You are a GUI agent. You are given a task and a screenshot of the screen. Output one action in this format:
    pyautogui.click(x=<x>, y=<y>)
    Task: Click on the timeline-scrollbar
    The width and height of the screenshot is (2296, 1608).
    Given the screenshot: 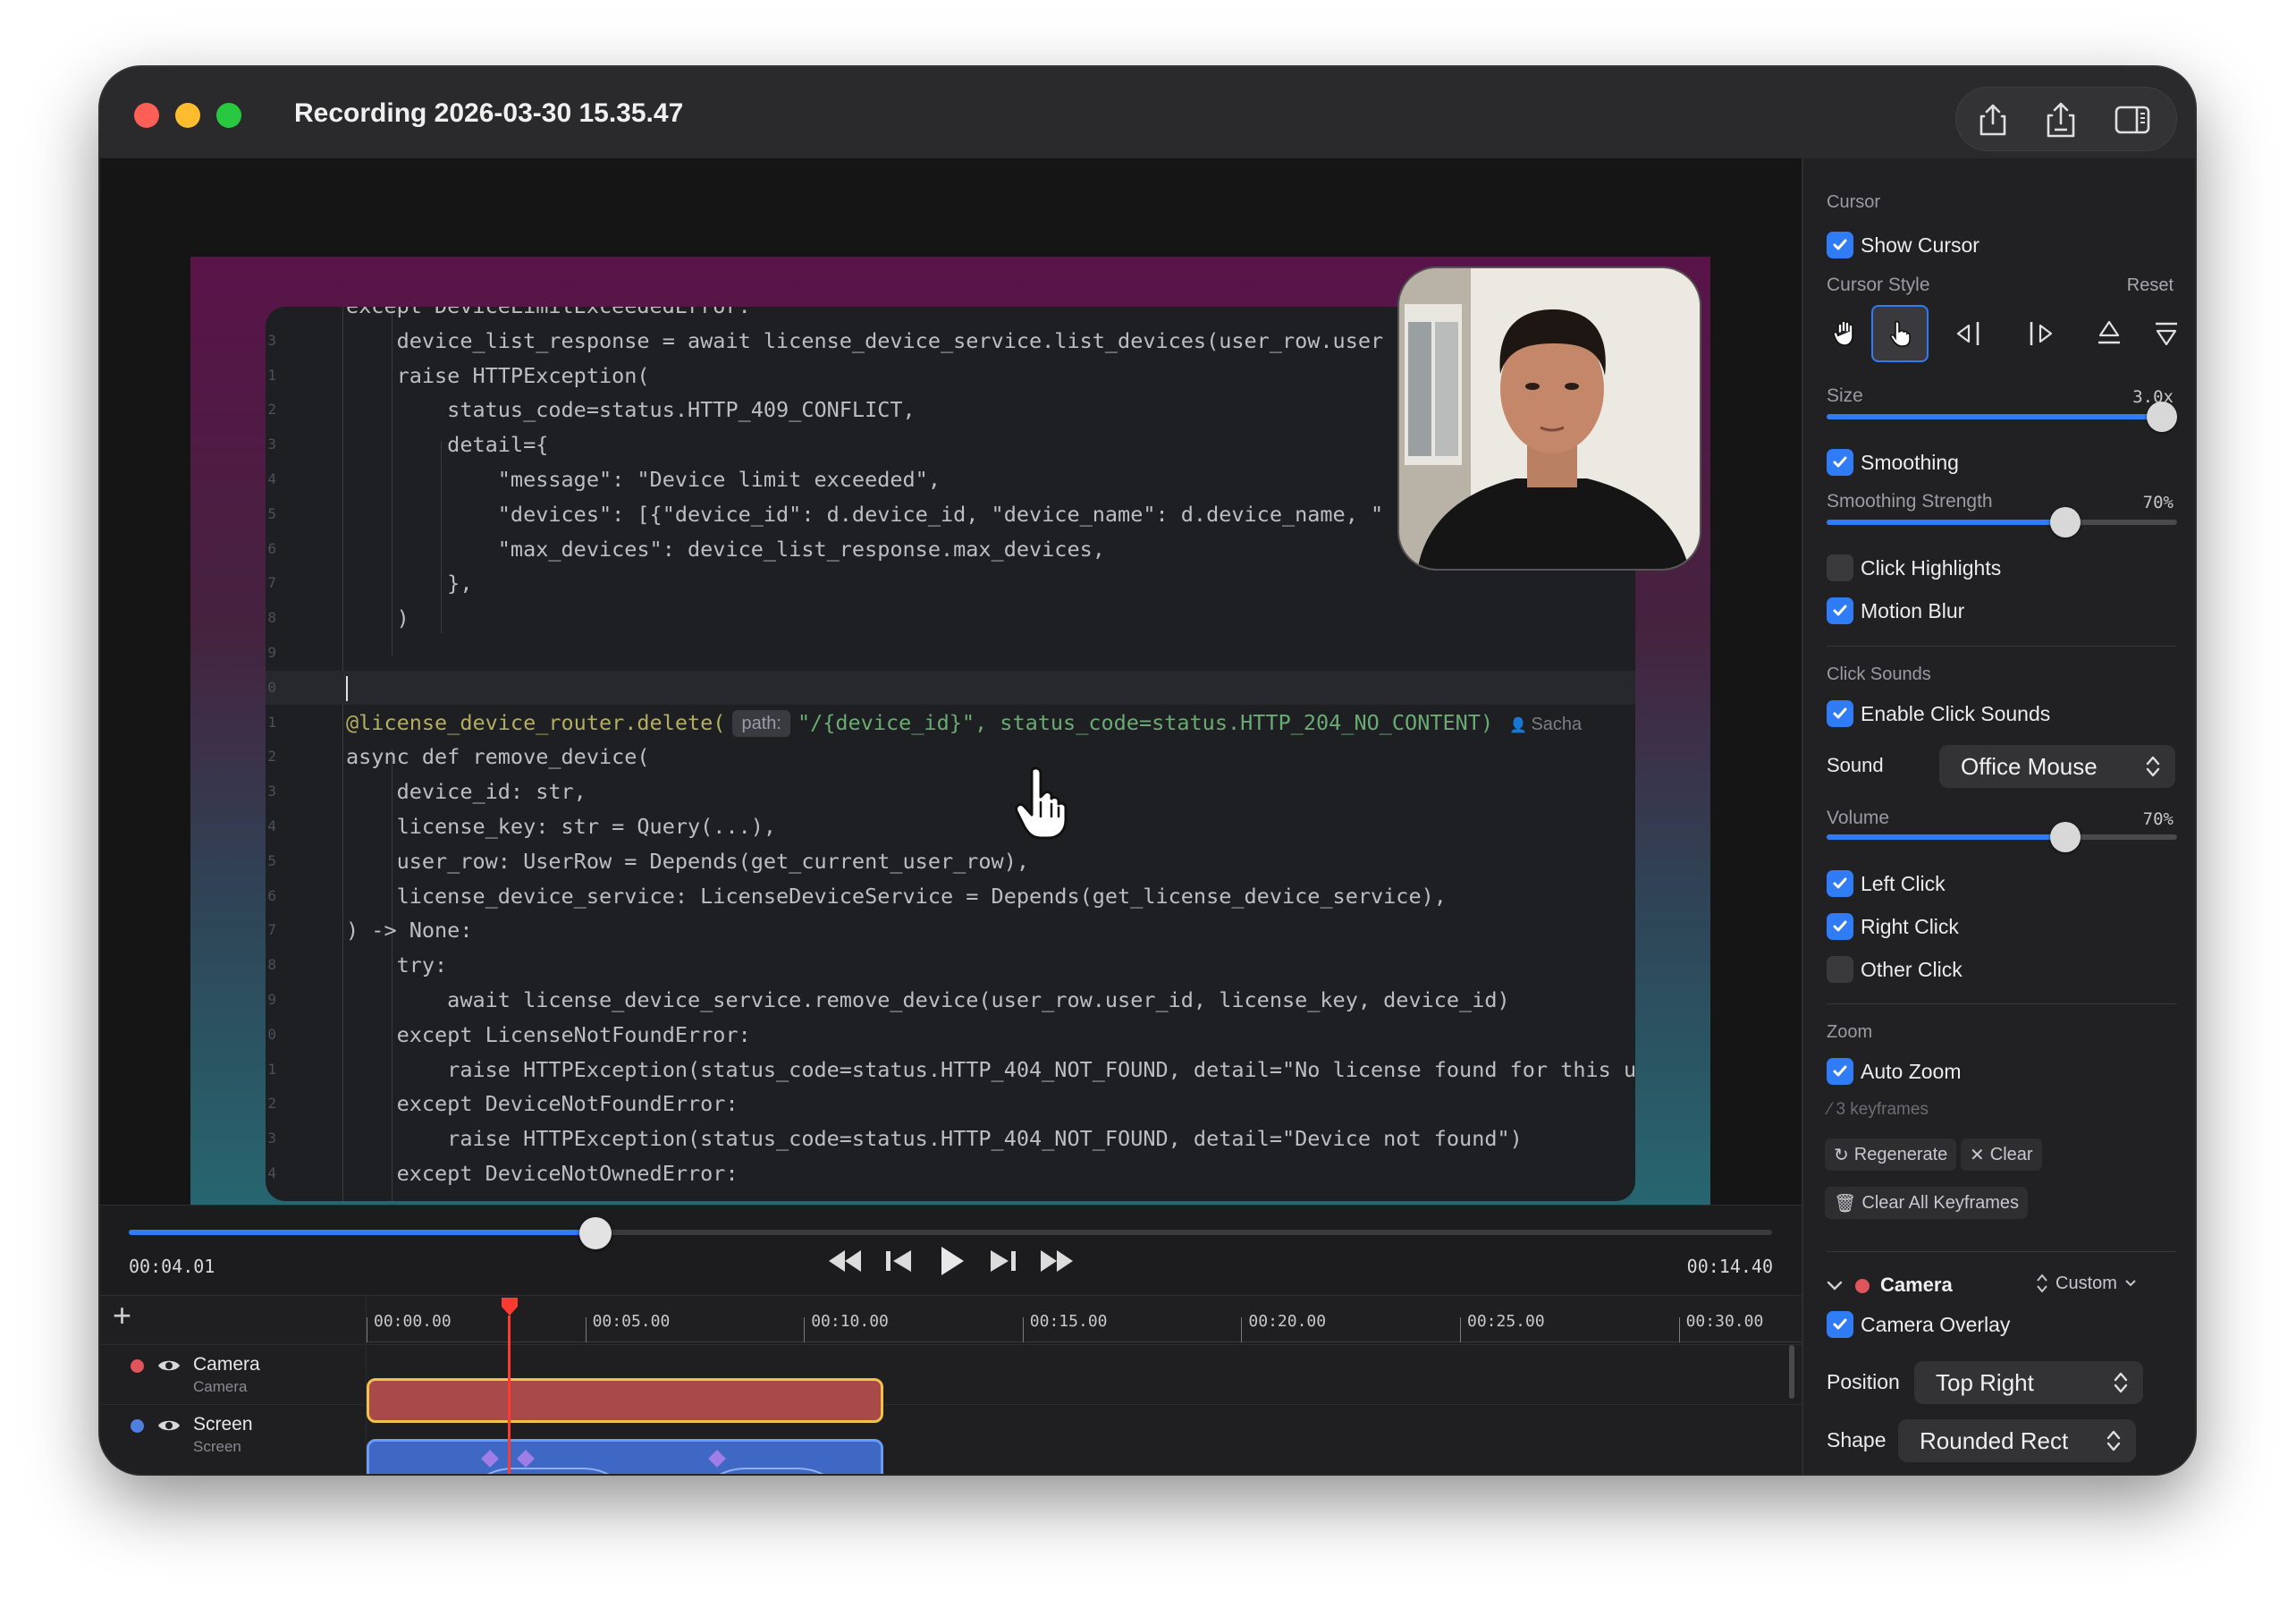 What is the action you would take?
    pyautogui.click(x=1791, y=1372)
    